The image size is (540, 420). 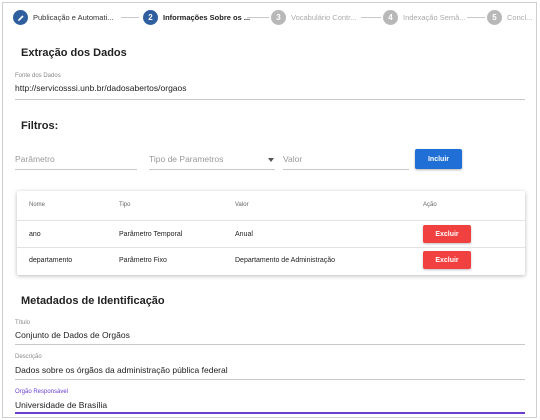 I want to click on column-header-valor: Valor, so click(x=242, y=205).